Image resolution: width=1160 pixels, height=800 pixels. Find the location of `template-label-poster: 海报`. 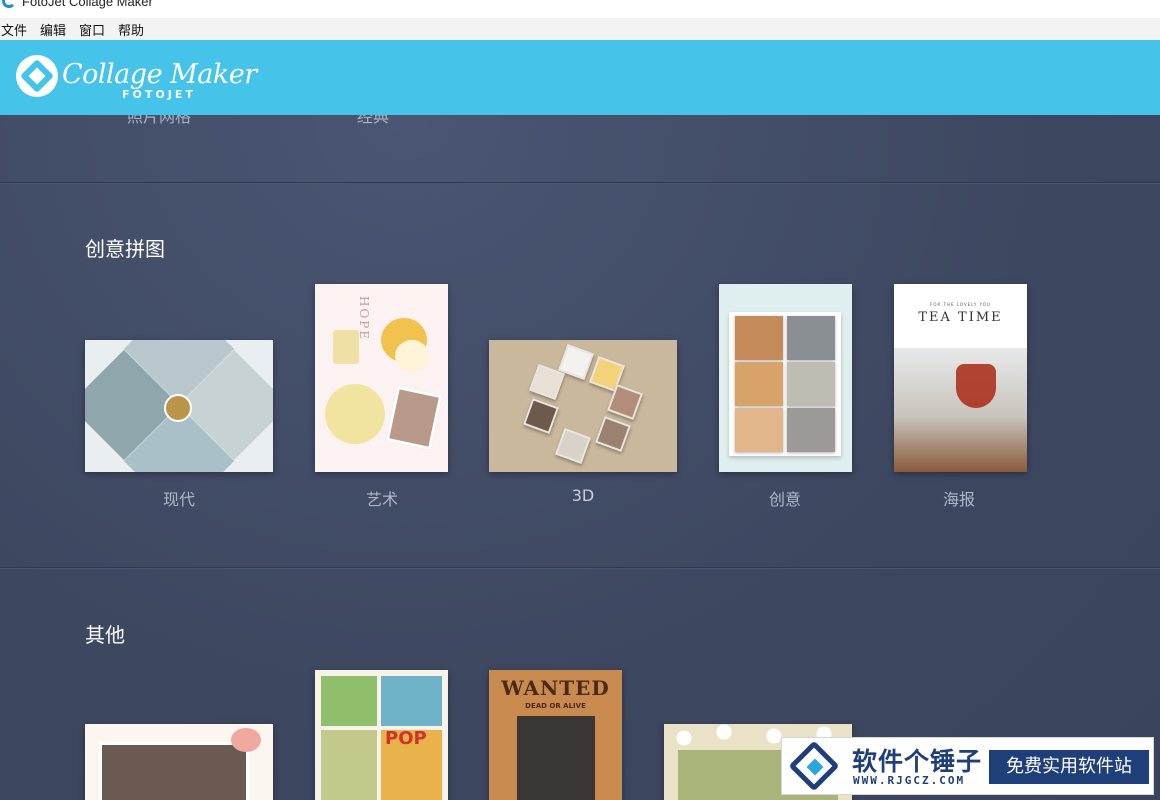

template-label-poster: 海报 is located at coordinates (958, 499).